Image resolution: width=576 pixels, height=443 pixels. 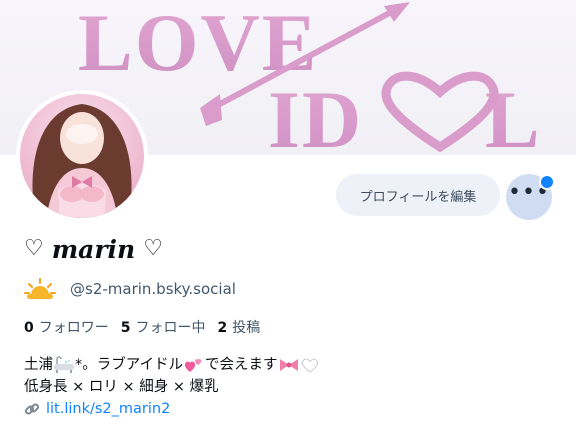 I want to click on bio-text: *。ラブアイドル, so click(x=129, y=365).